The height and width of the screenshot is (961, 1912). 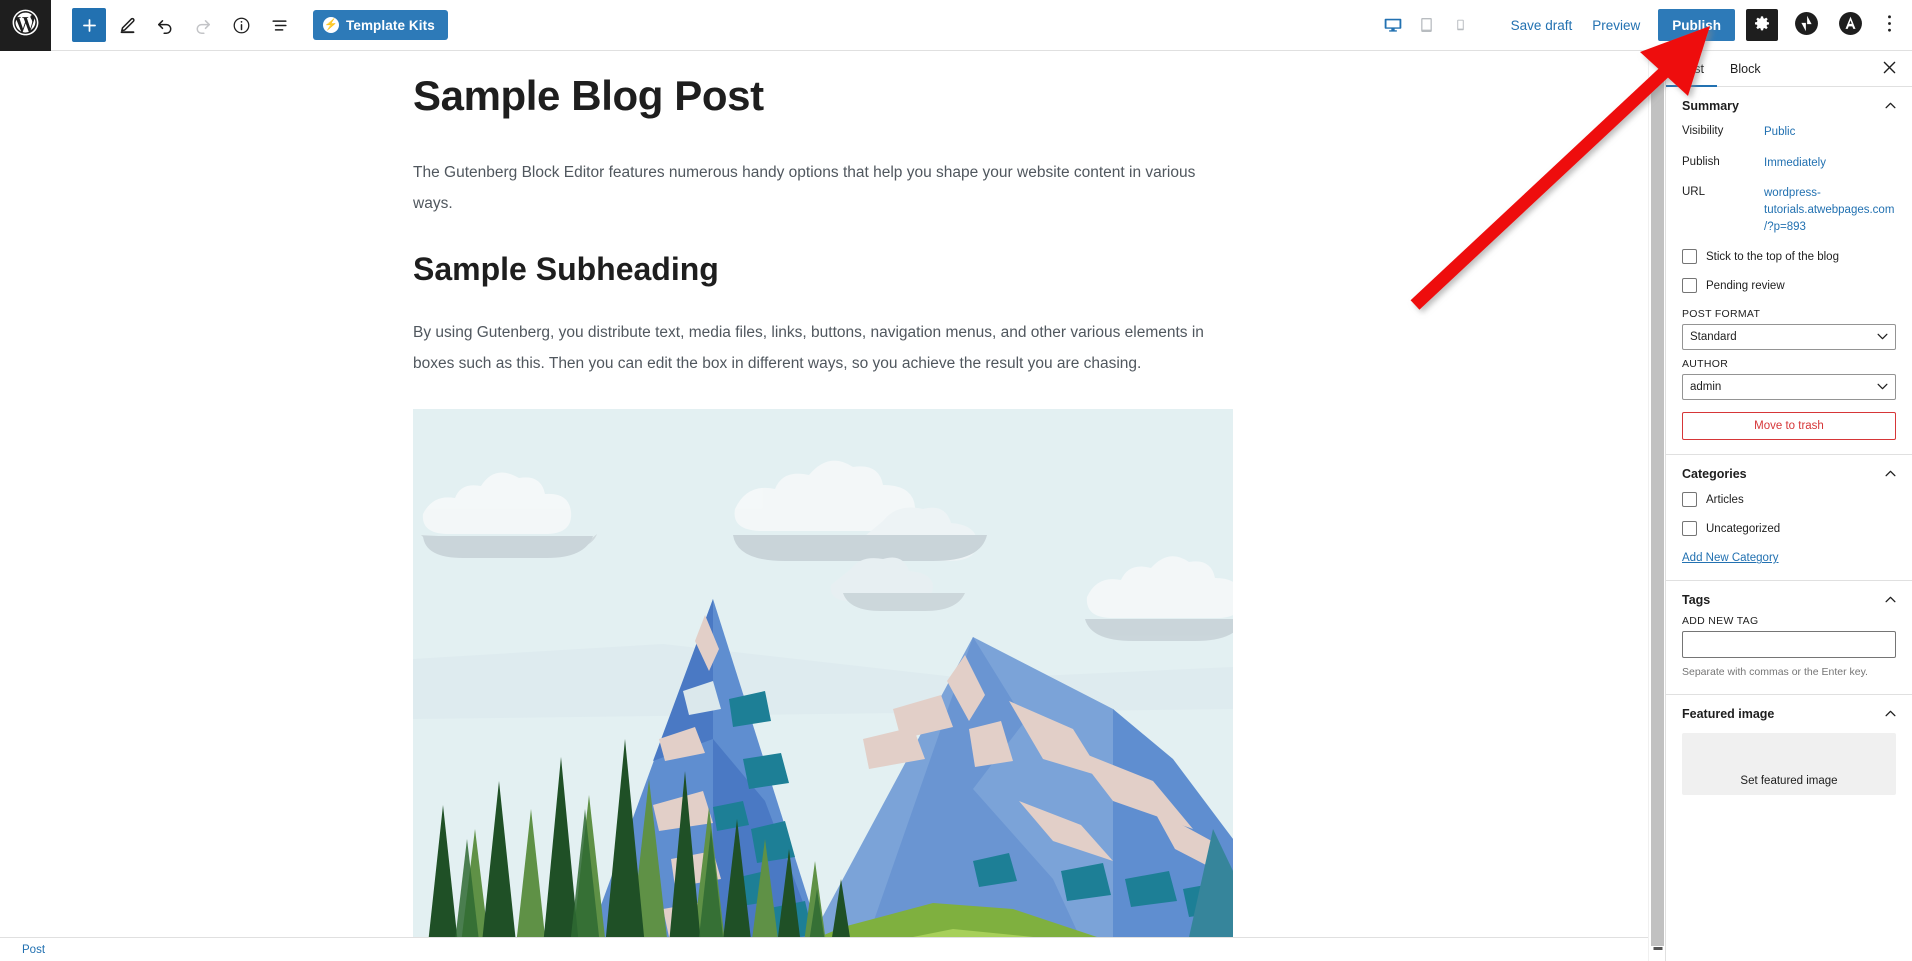 I want to click on featured-image-title: Featured image, so click(x=1728, y=714).